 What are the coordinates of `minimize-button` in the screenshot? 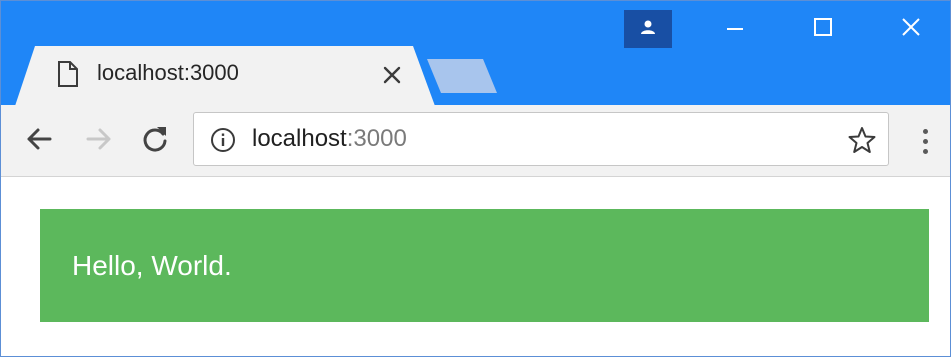 It's located at (735, 29).